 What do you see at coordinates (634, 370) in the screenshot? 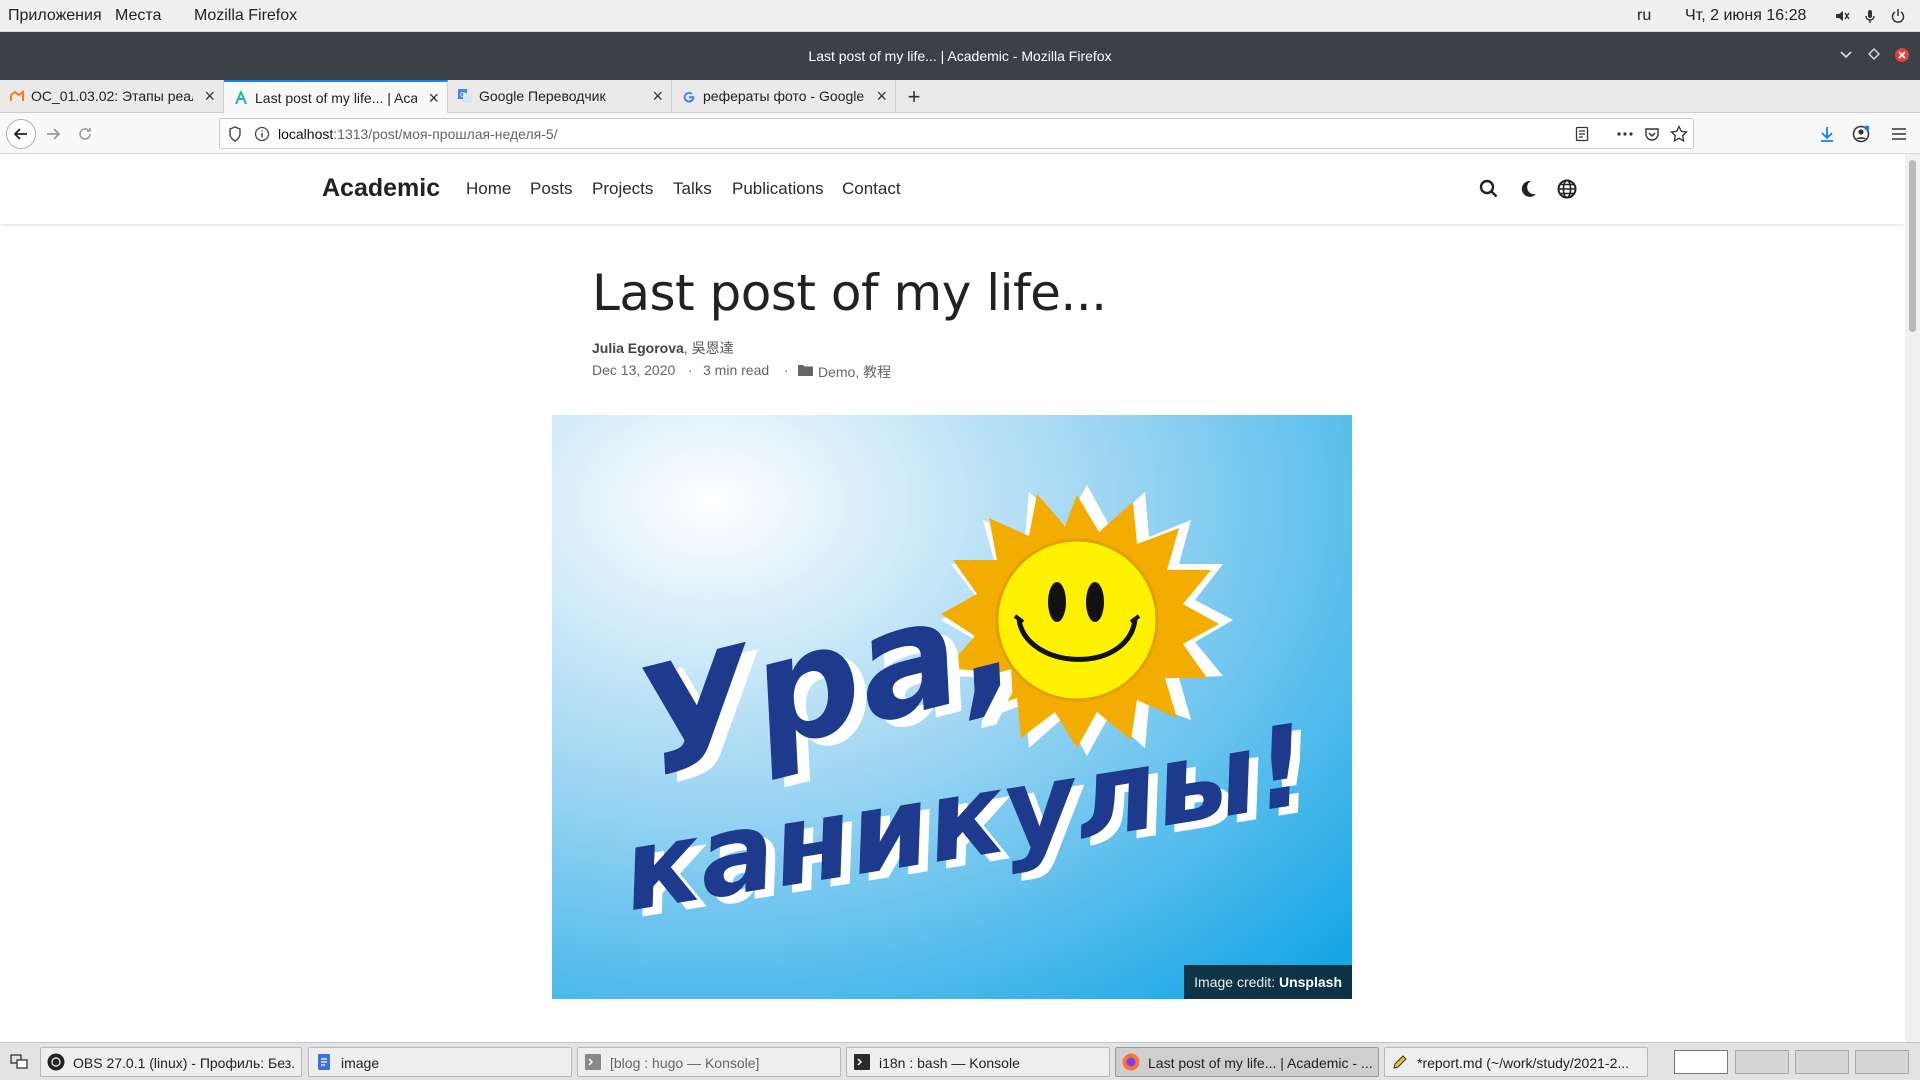
I see `post-date: Dec 13, 2020` at bounding box center [634, 370].